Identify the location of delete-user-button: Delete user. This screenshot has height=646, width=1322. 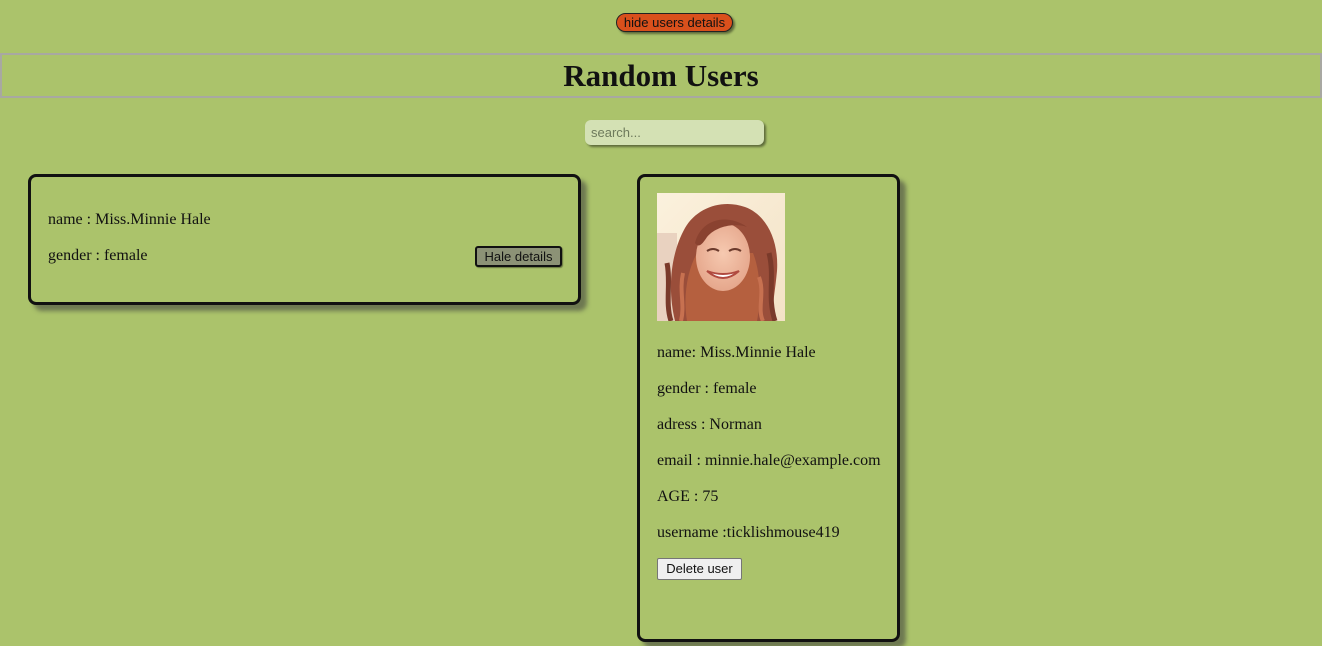
(699, 569).